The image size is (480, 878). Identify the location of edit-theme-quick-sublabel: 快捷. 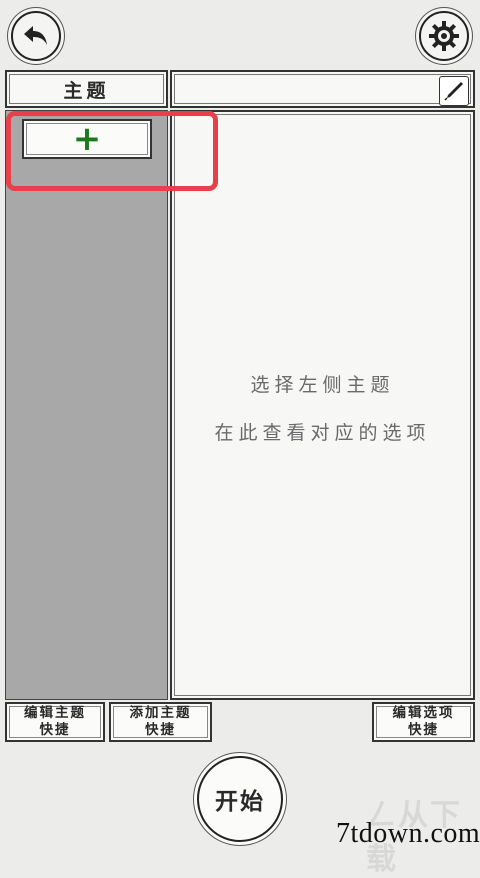
(55, 730).